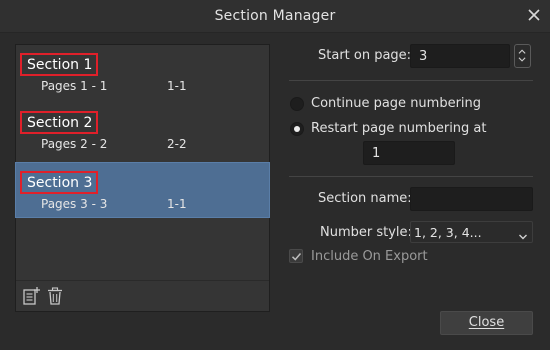 This screenshot has height=350, width=550. Describe the element at coordinates (74, 86) in the screenshot. I see `section-pages: Pages 1 - 1` at that location.